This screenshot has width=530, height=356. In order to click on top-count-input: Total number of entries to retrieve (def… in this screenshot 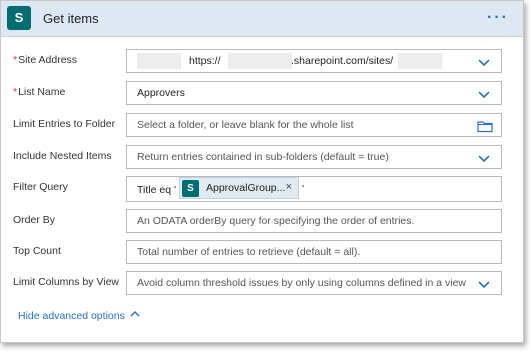, I will do `click(314, 252)`.